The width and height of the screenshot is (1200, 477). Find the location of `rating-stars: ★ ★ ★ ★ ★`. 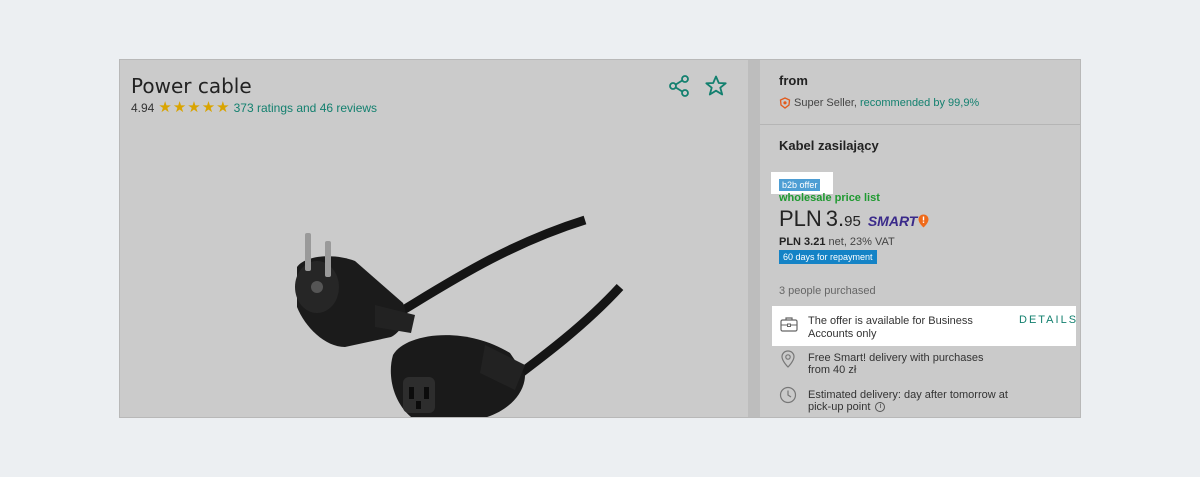

rating-stars: ★ ★ ★ ★ ★ is located at coordinates (194, 107).